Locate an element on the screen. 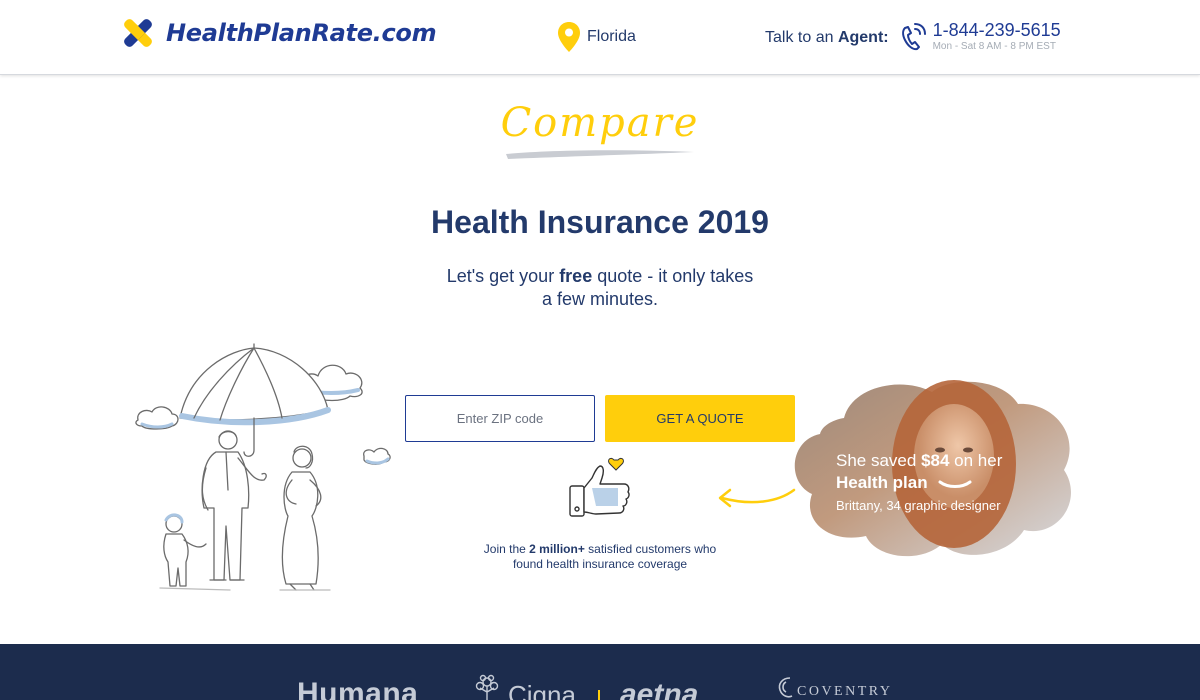  site-logo: HealthPlanRate.com is located at coordinates (279, 33).